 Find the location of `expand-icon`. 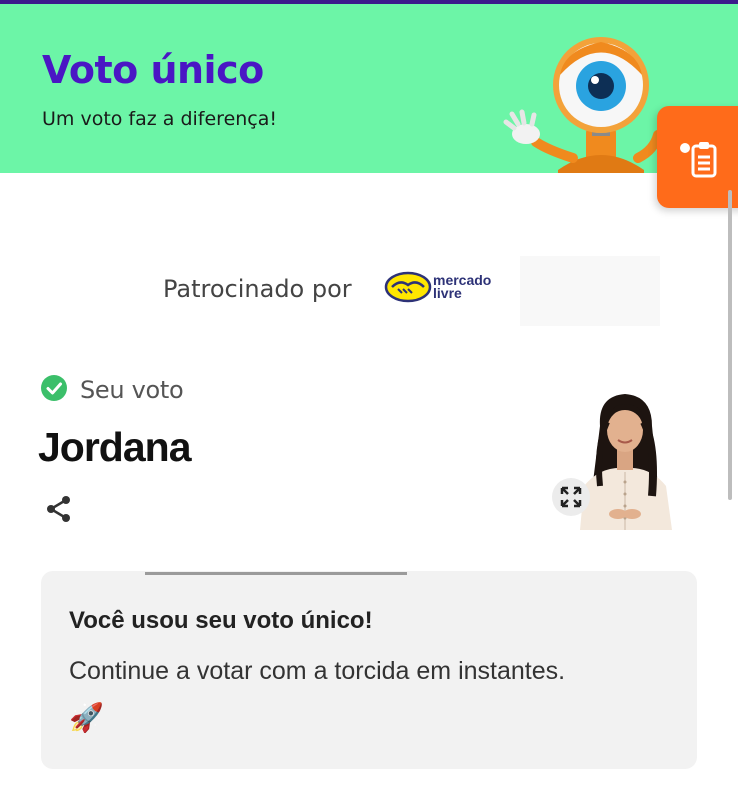

expand-icon is located at coordinates (571, 497).